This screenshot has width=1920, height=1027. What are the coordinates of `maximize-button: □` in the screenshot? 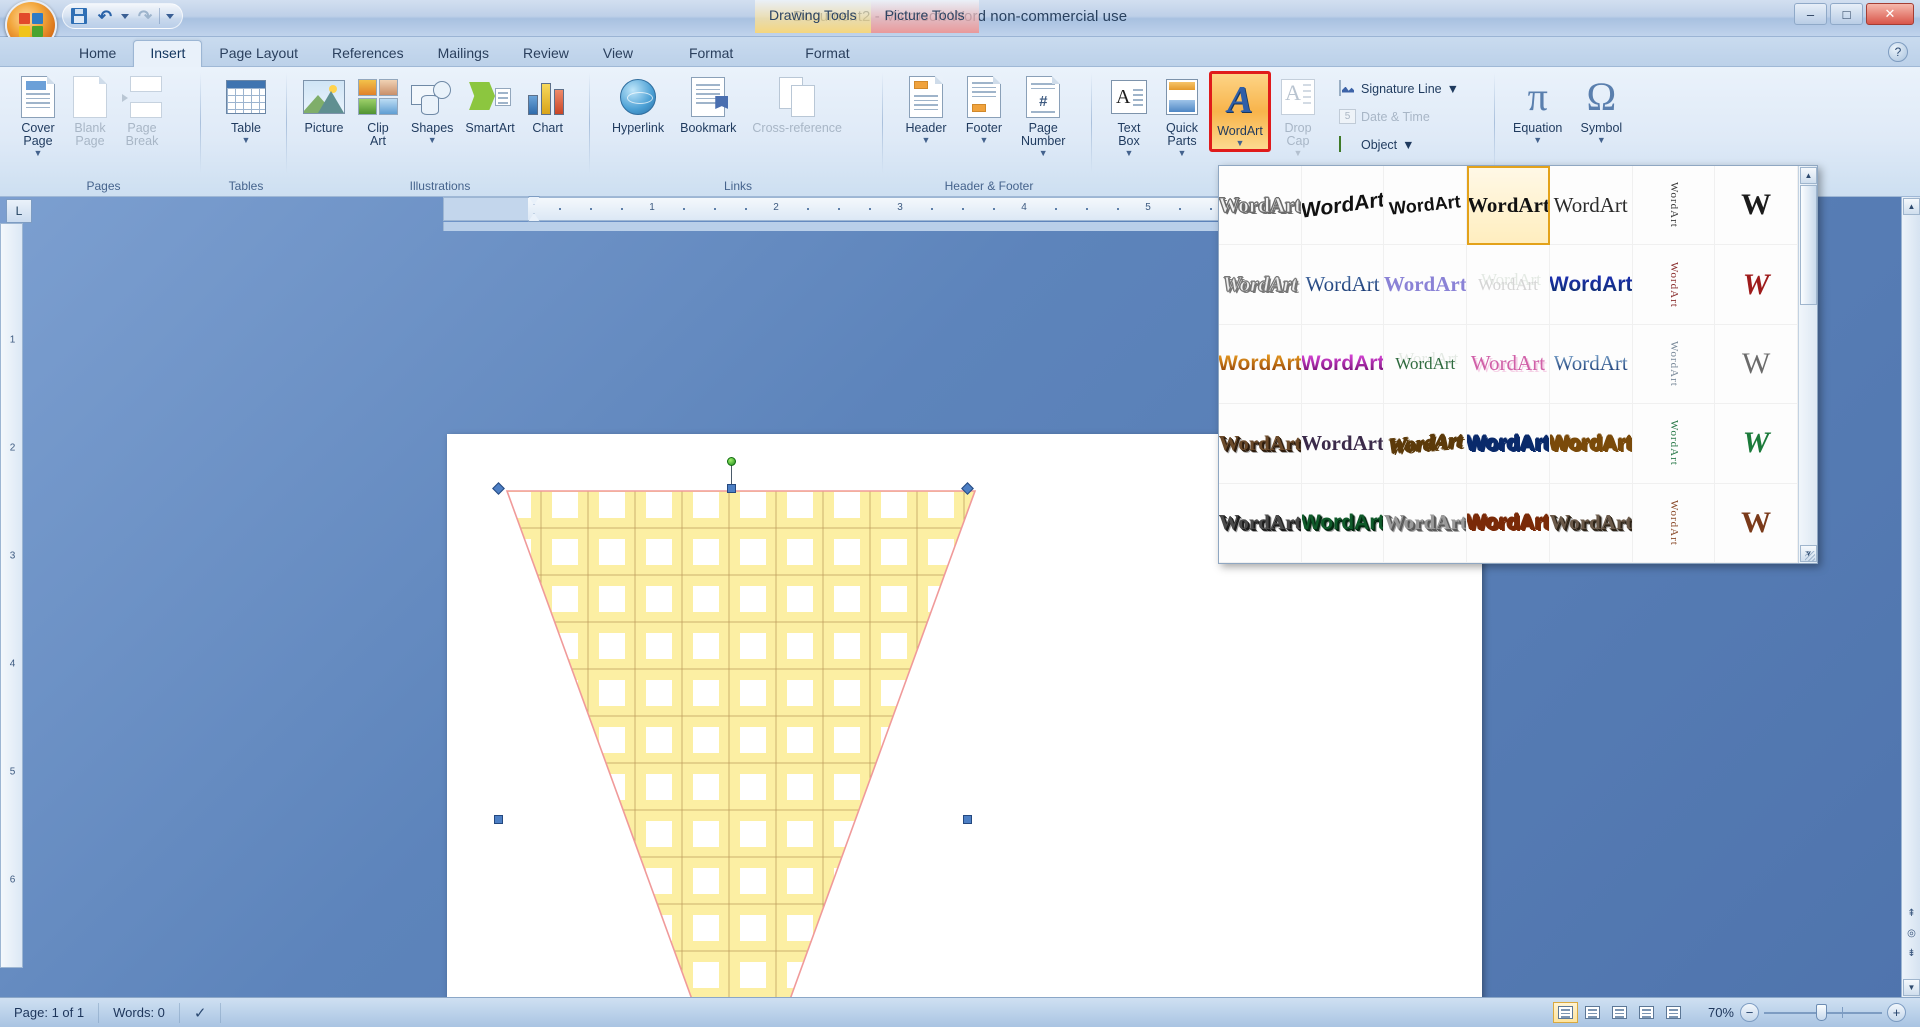 It's located at (1846, 14).